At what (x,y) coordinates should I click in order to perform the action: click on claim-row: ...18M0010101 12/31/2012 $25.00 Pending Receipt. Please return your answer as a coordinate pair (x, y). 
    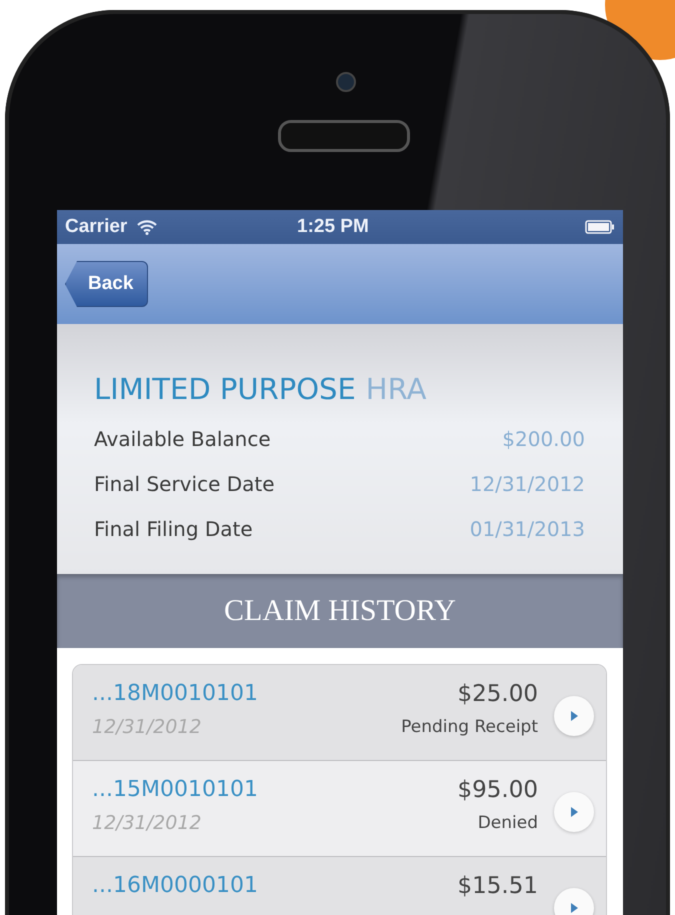
    Looking at the image, I should click on (339, 713).